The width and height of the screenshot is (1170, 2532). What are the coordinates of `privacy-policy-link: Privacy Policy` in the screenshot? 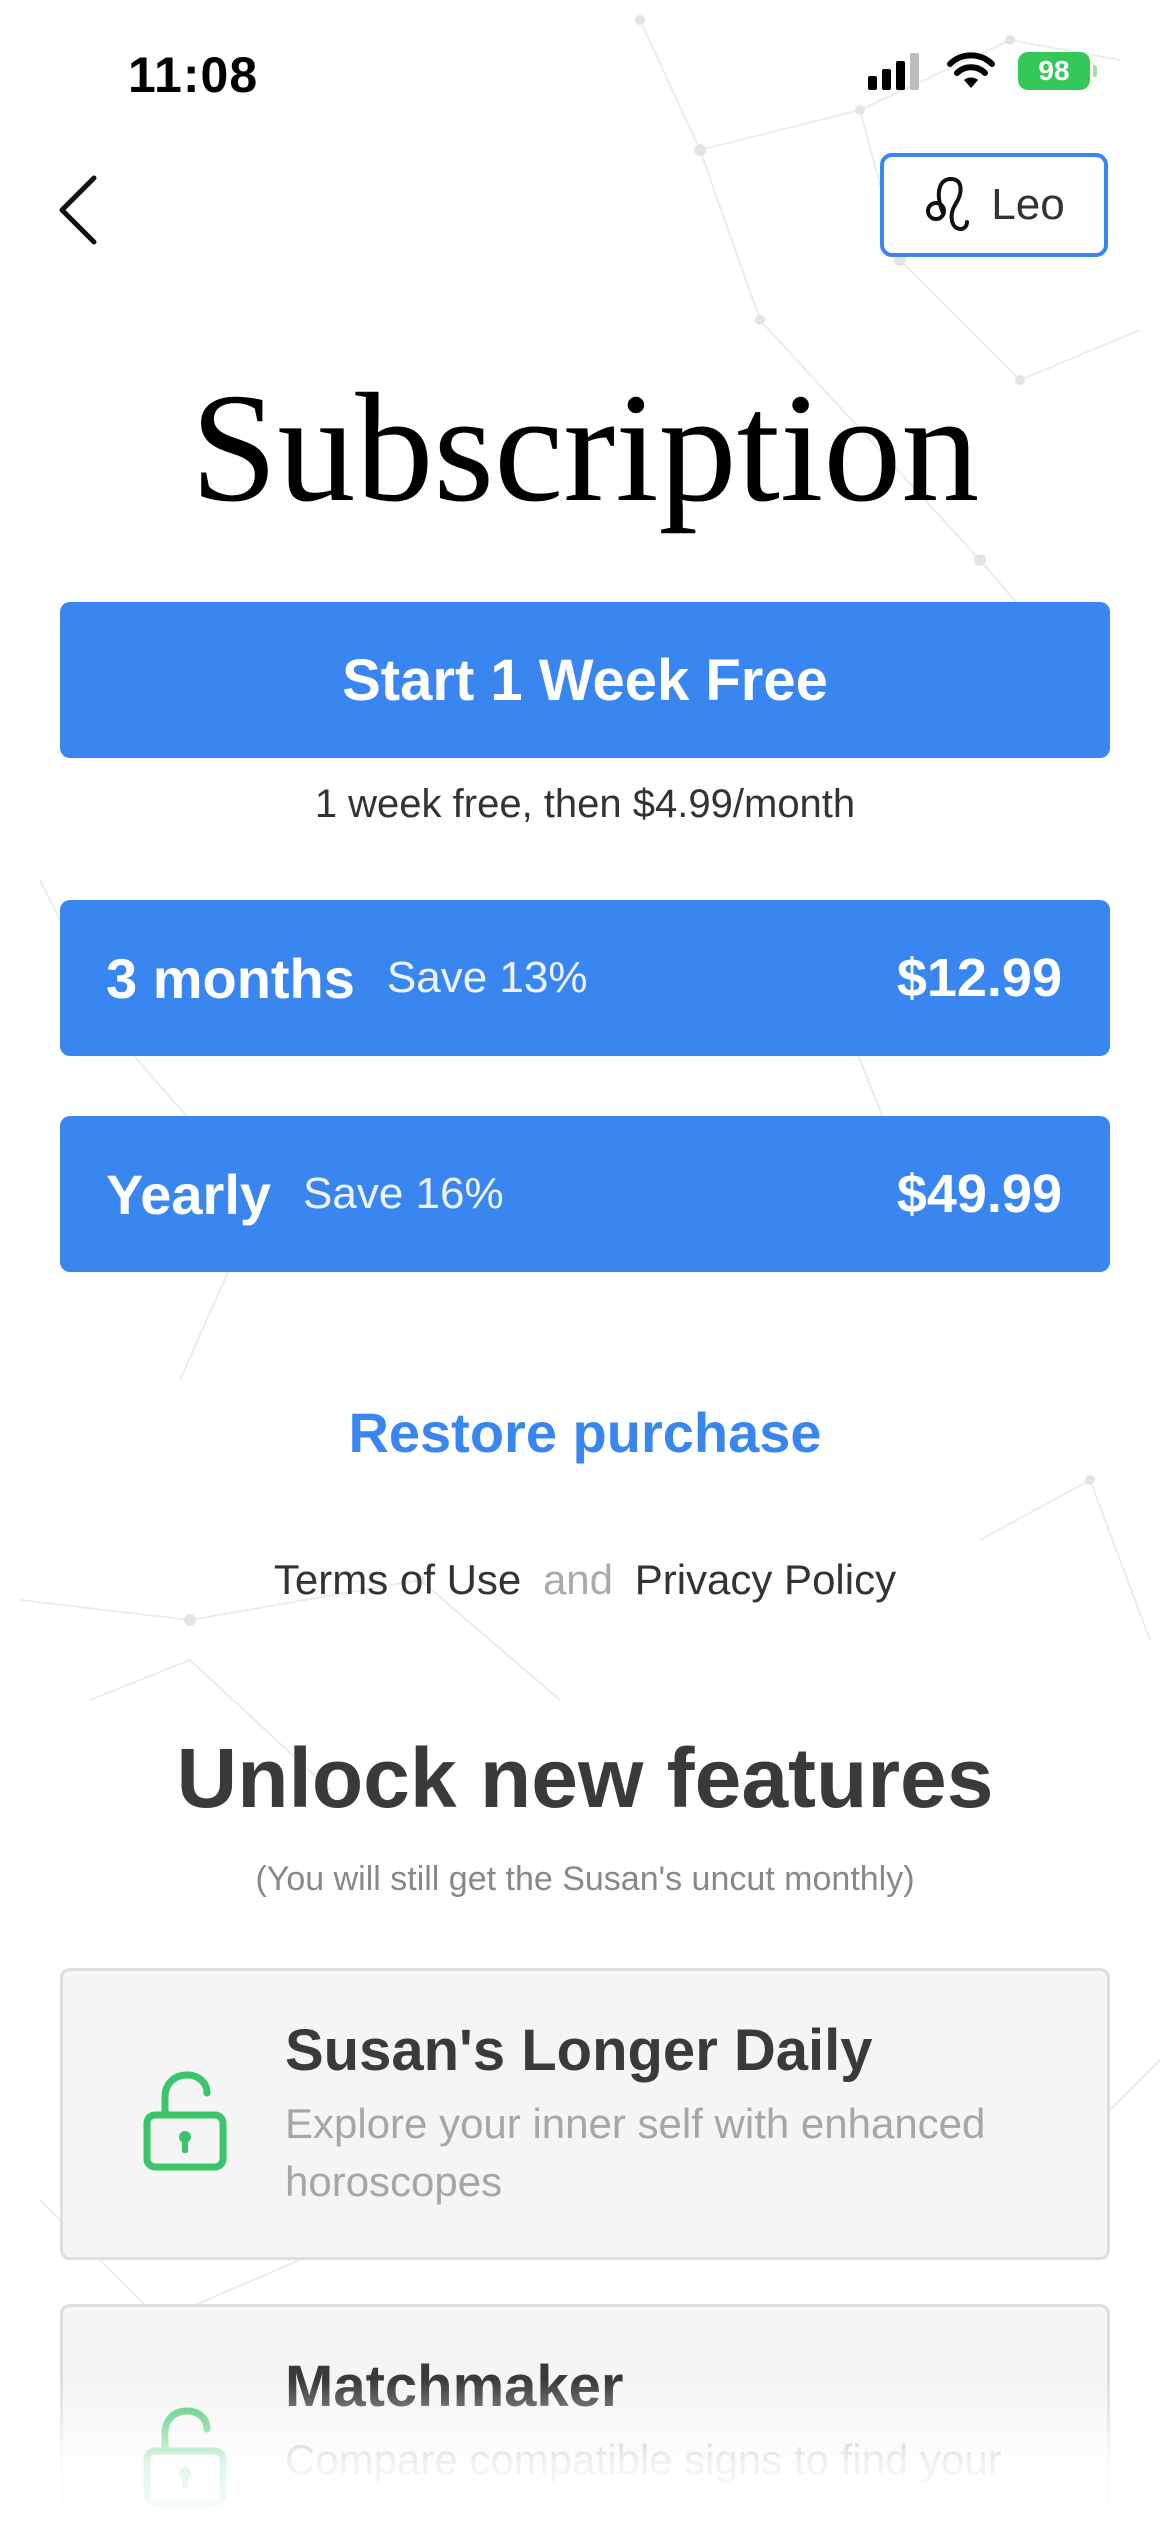 It's located at (765, 1579).